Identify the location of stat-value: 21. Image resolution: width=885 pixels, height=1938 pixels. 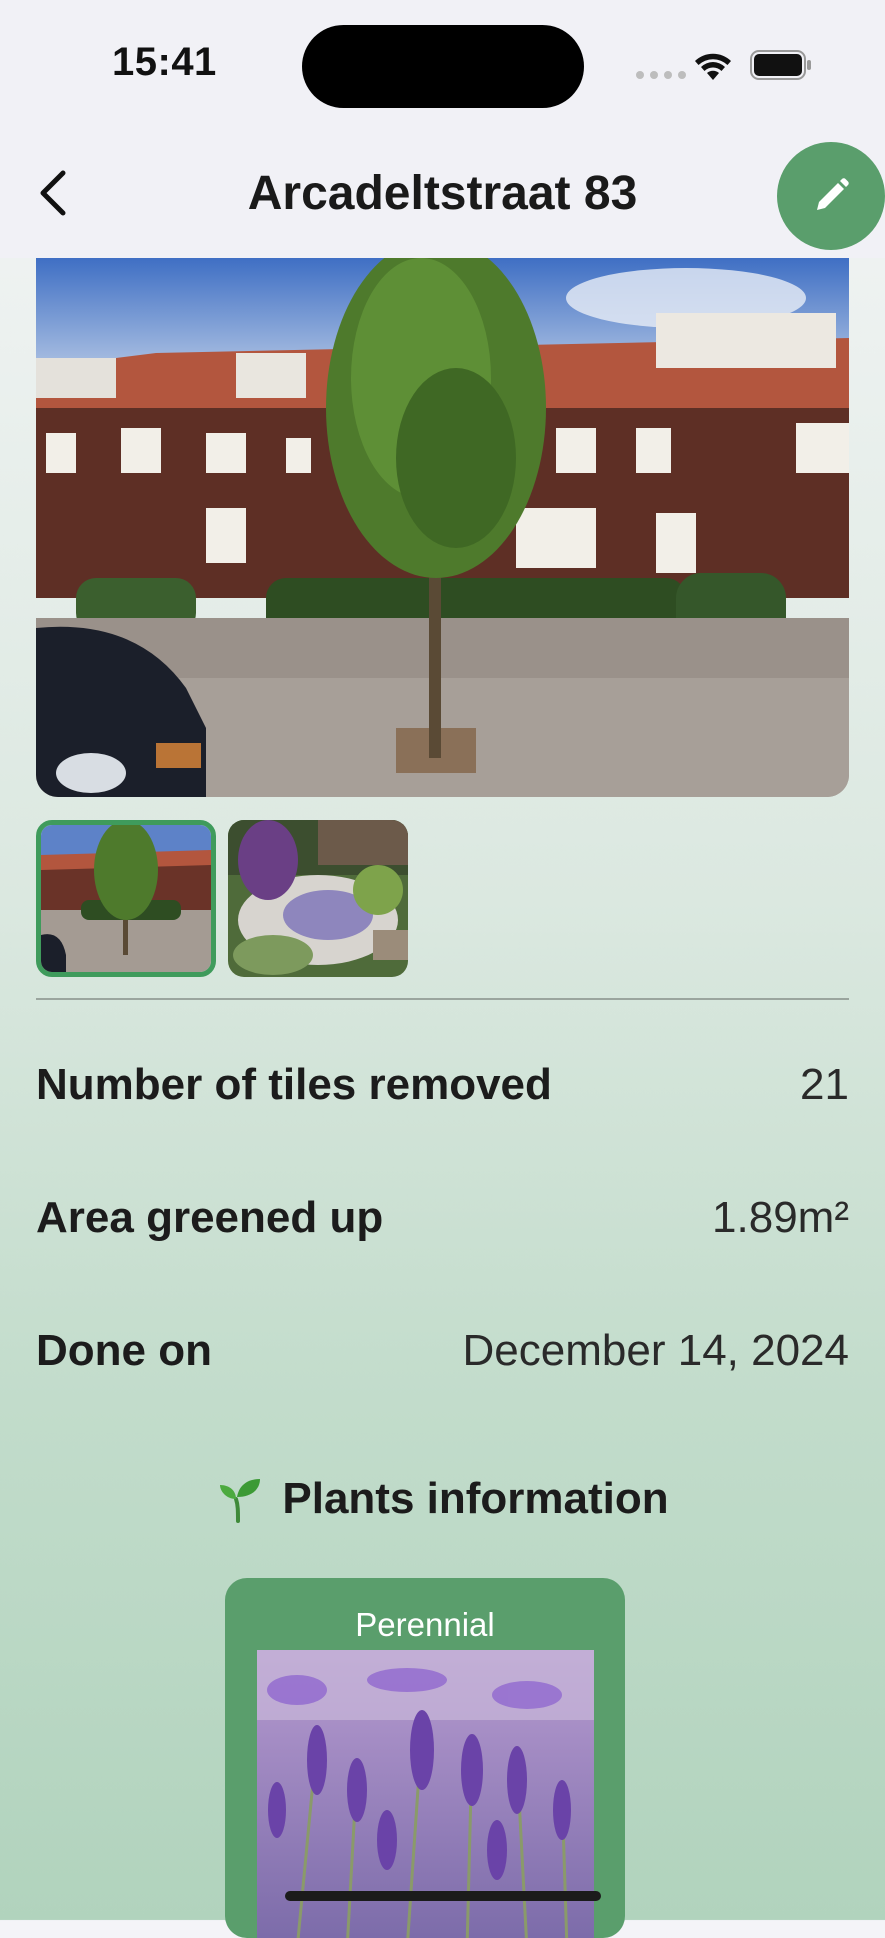
(824, 1084).